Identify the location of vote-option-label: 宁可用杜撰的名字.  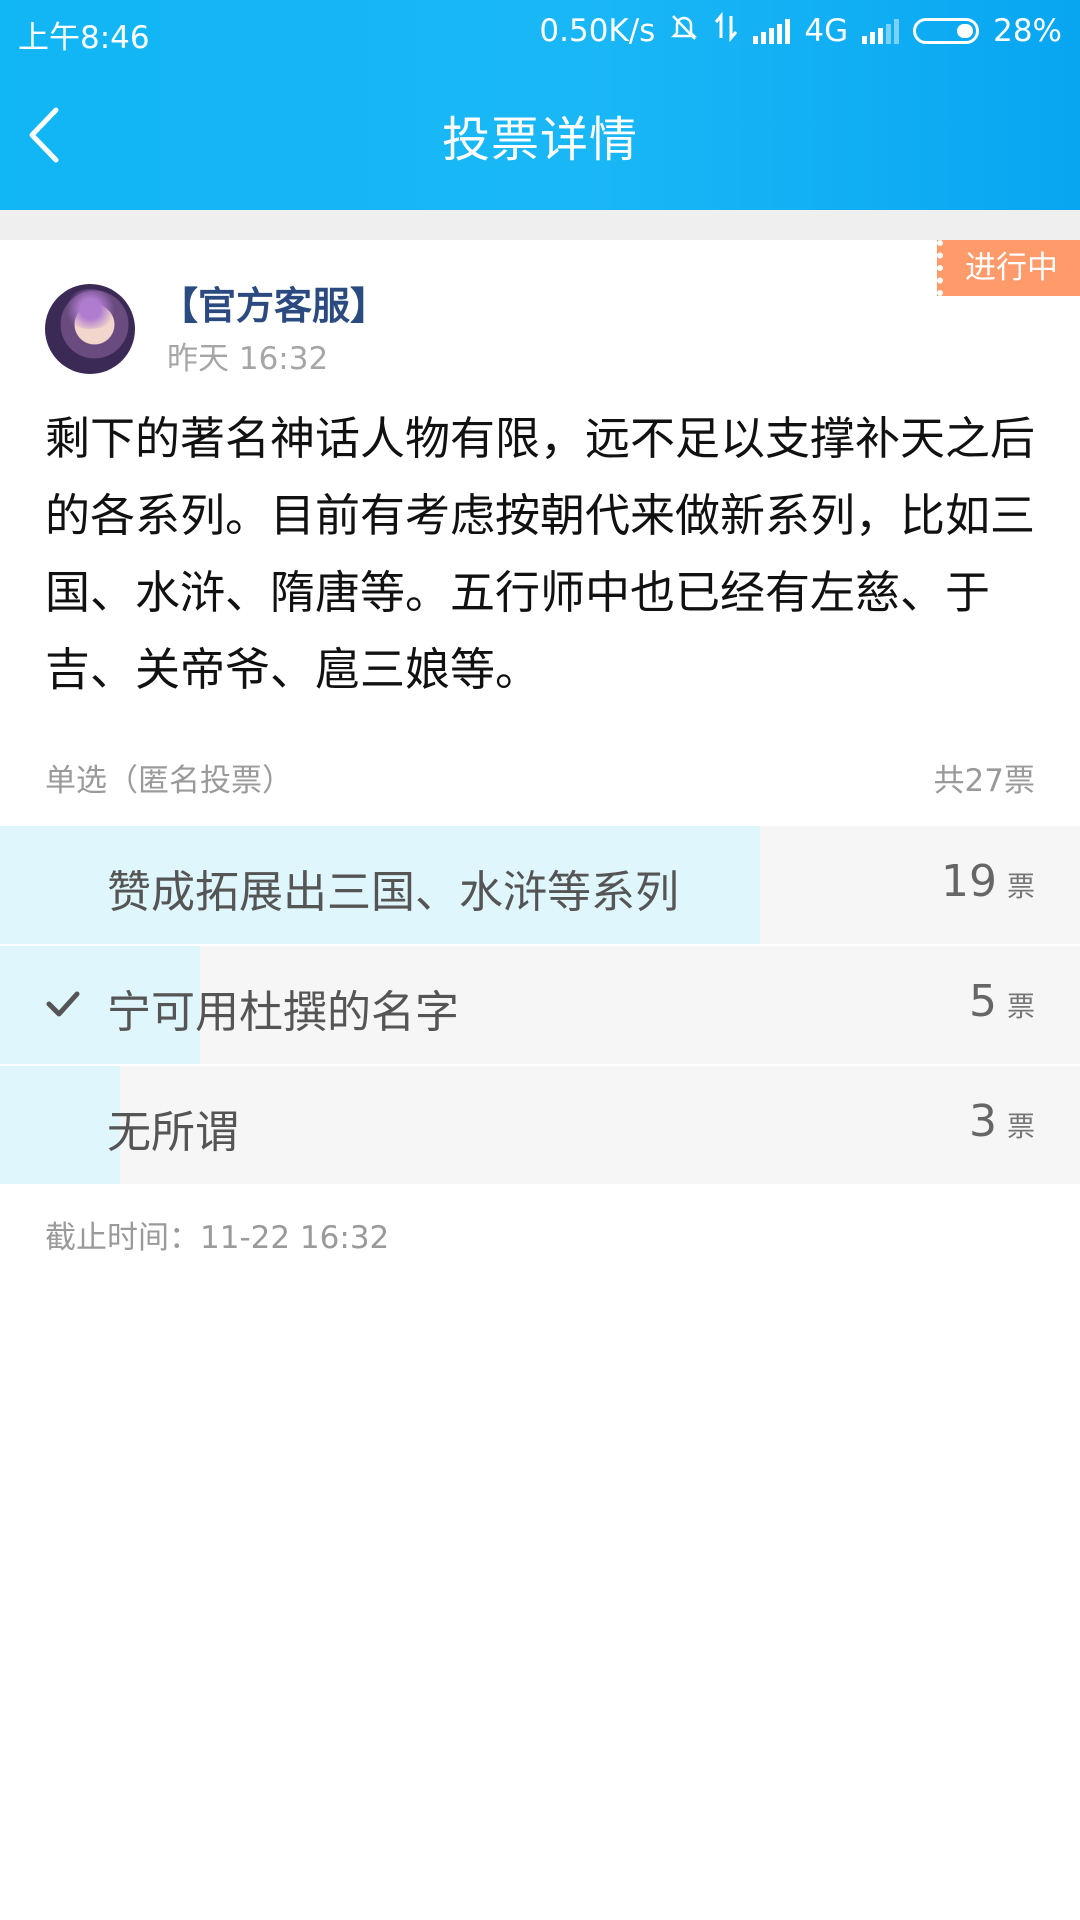
(283, 1012).